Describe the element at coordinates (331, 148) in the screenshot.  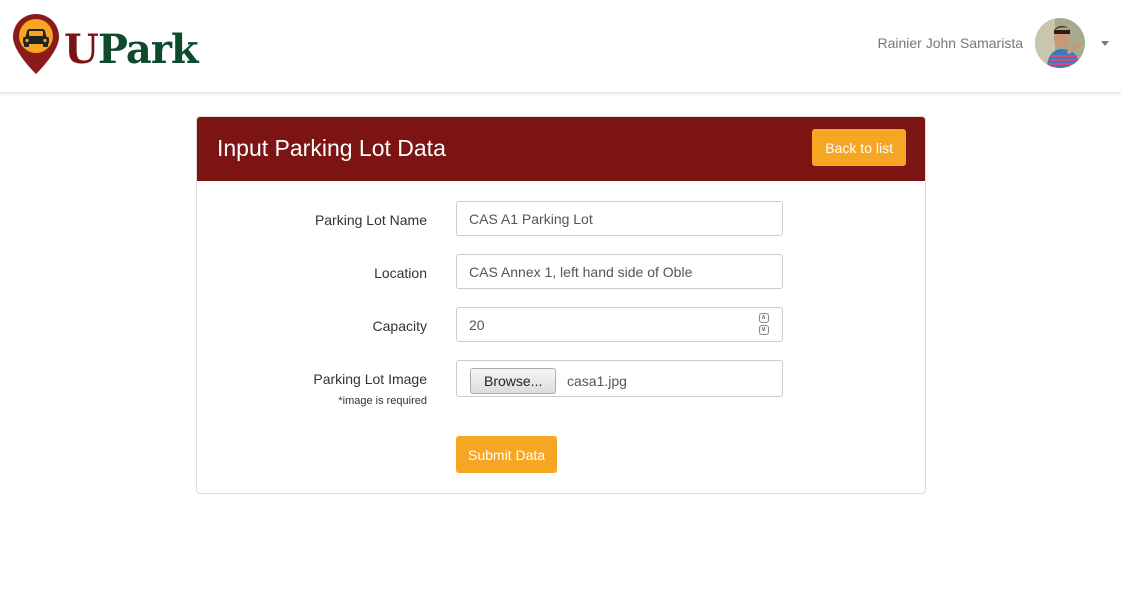
I see `page-title: Input Parking Lot Data` at that location.